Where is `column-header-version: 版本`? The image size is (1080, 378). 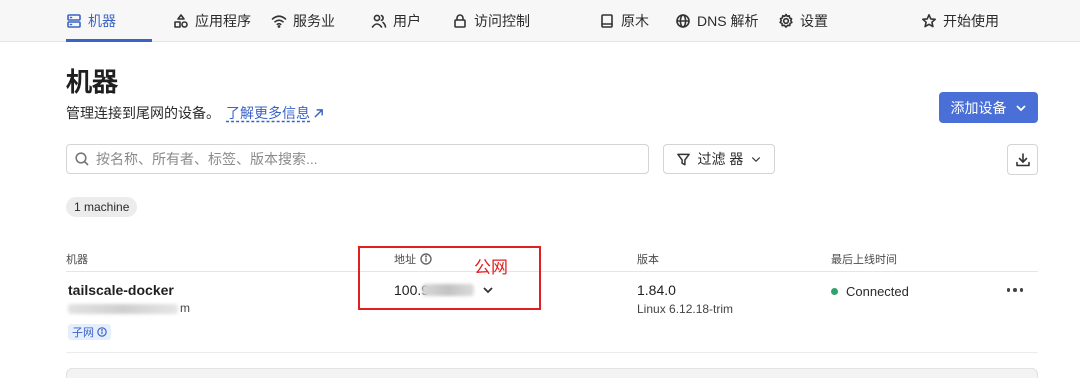 column-header-version: 版本 is located at coordinates (648, 259).